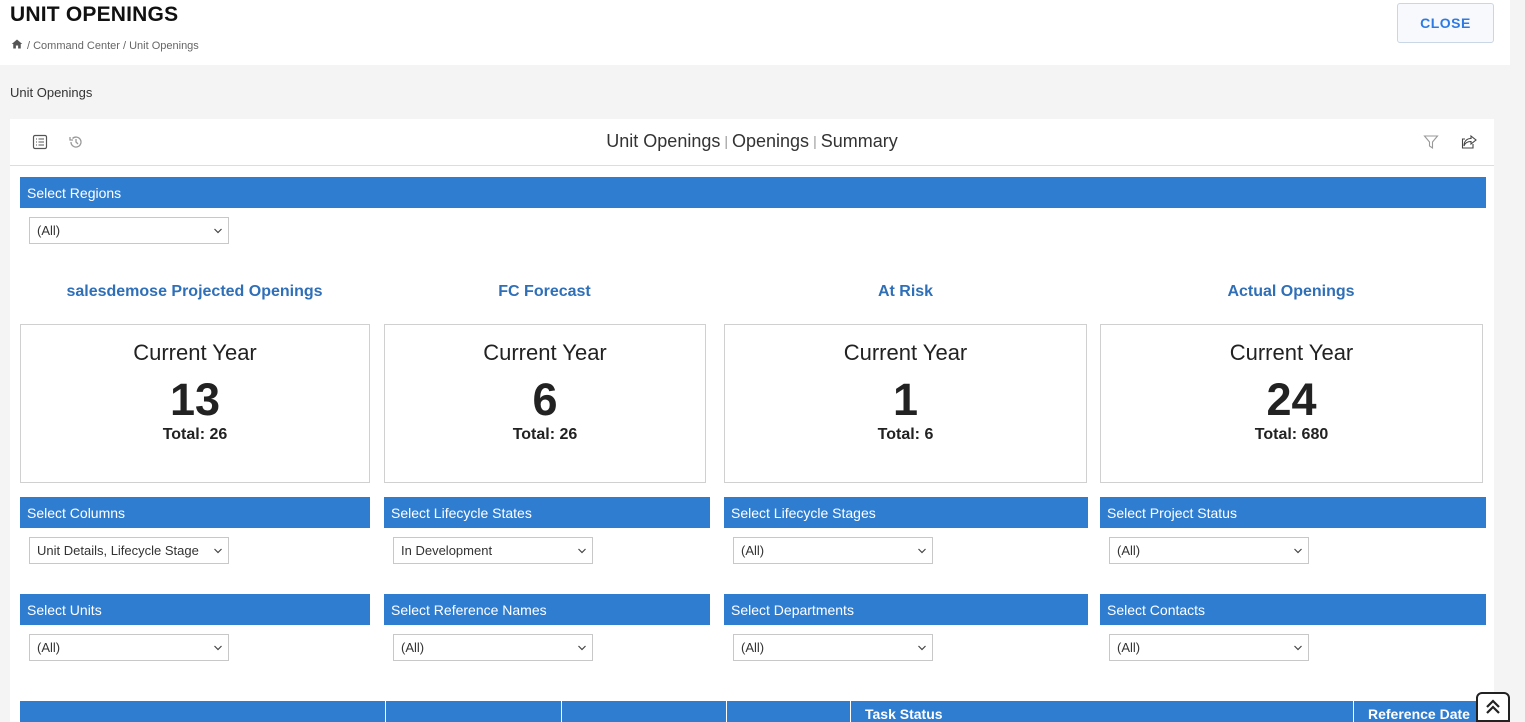 Image resolution: width=1525 pixels, height=722 pixels. I want to click on breadcrumb: / Command Center / Unit Openings, so click(105, 45).